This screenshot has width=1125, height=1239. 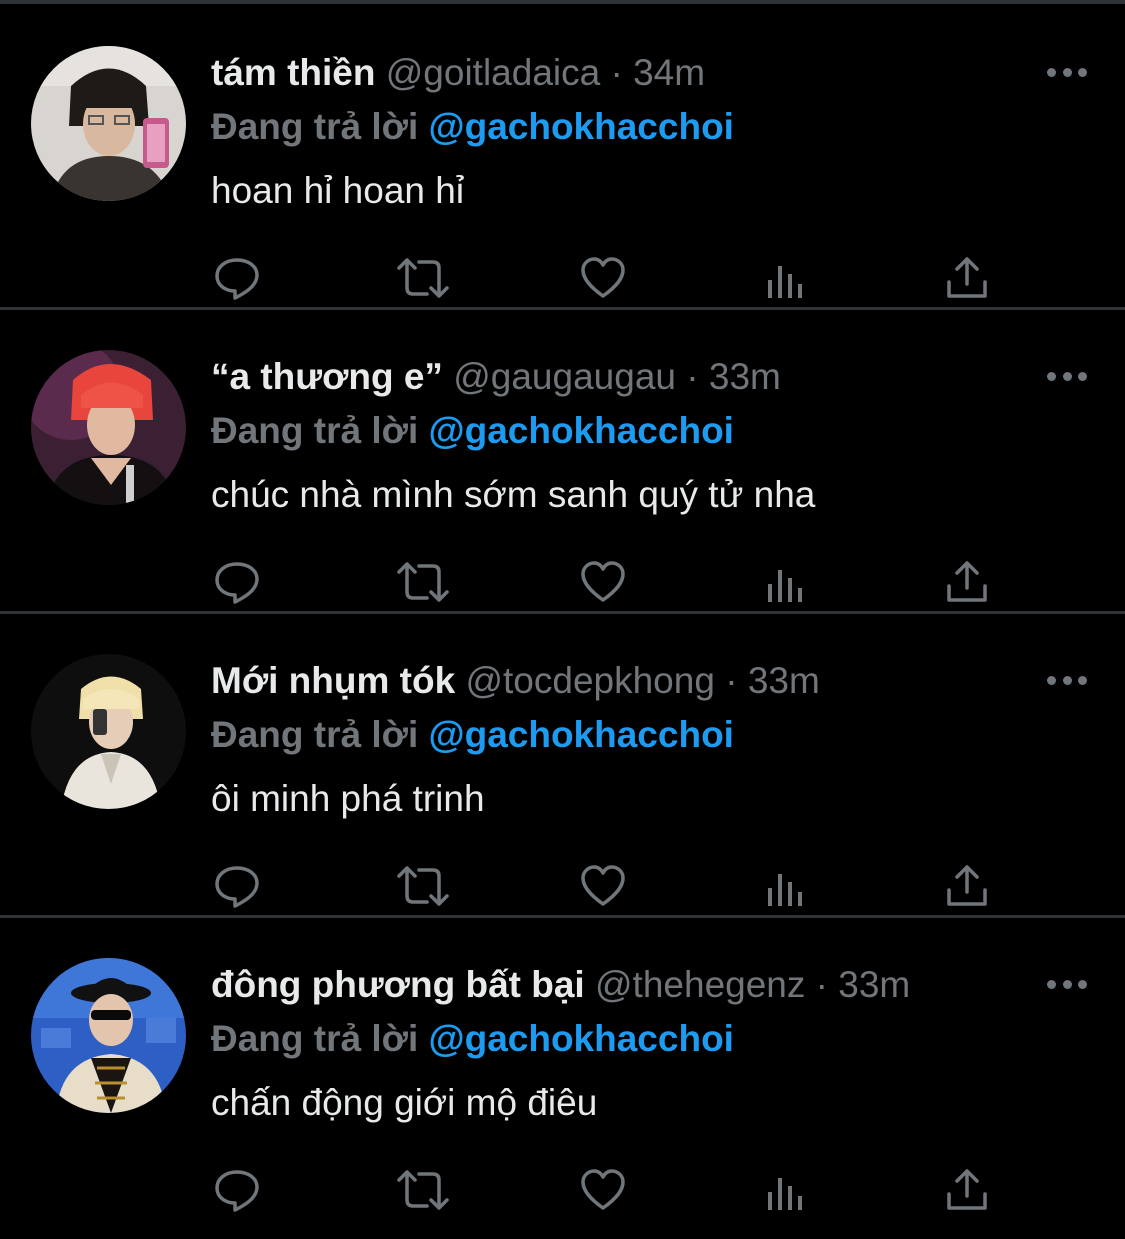 What do you see at coordinates (700, 984) in the screenshot?
I see `user-handle: @thehegenz` at bounding box center [700, 984].